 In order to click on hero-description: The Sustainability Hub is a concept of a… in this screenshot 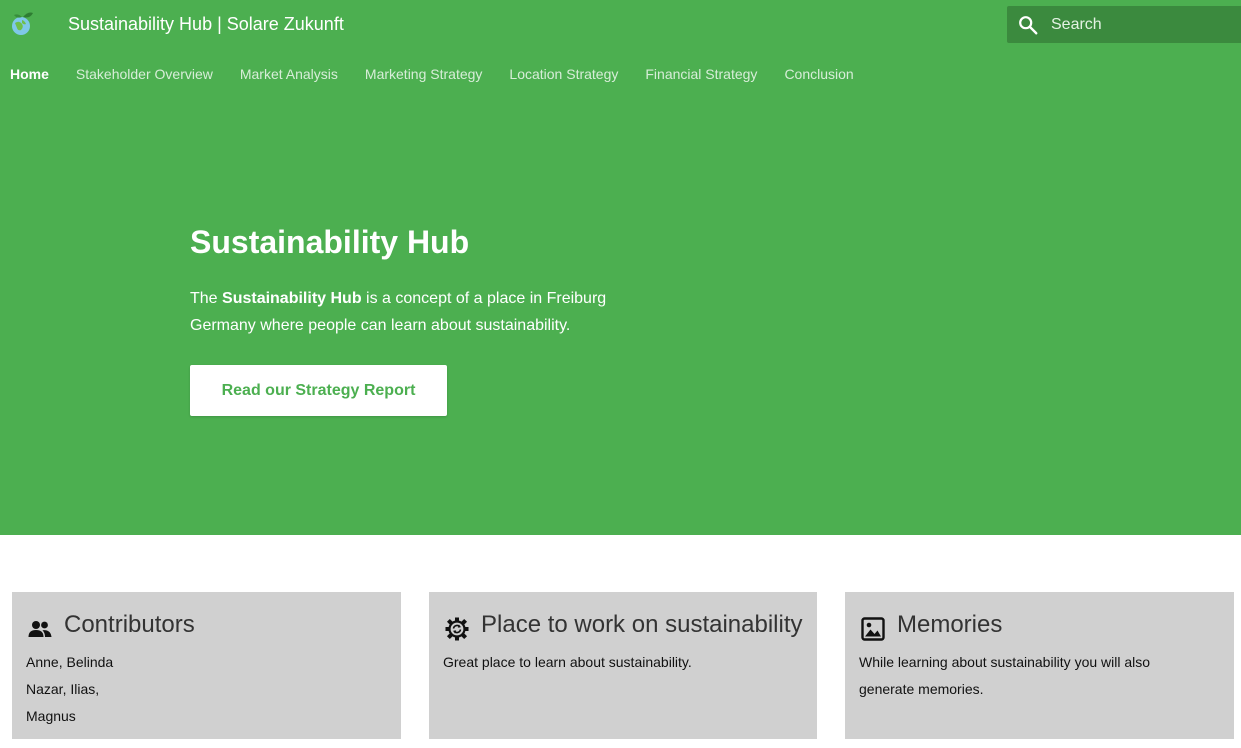, I will do `click(420, 312)`.